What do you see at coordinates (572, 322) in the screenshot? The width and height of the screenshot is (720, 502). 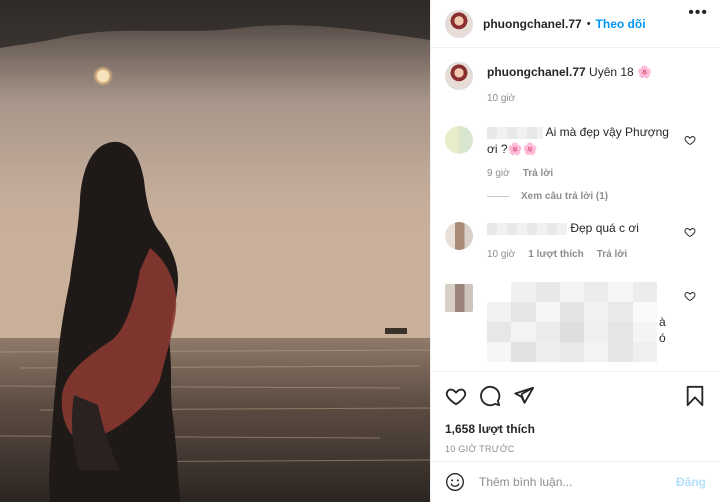 I see `comment-text-blurred` at bounding box center [572, 322].